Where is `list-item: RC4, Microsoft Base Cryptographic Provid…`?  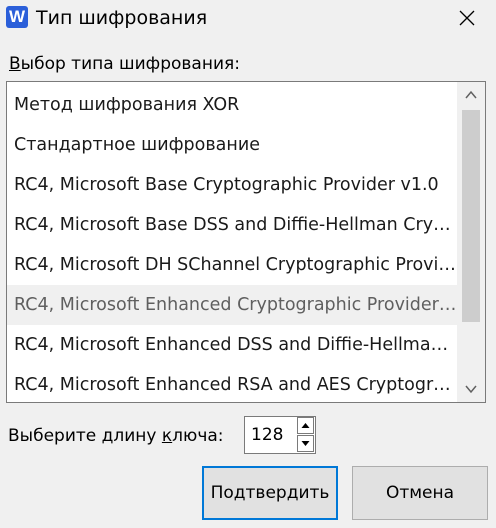
list-item: RC4, Microsoft Base Cryptographic Provid… is located at coordinates (232, 185).